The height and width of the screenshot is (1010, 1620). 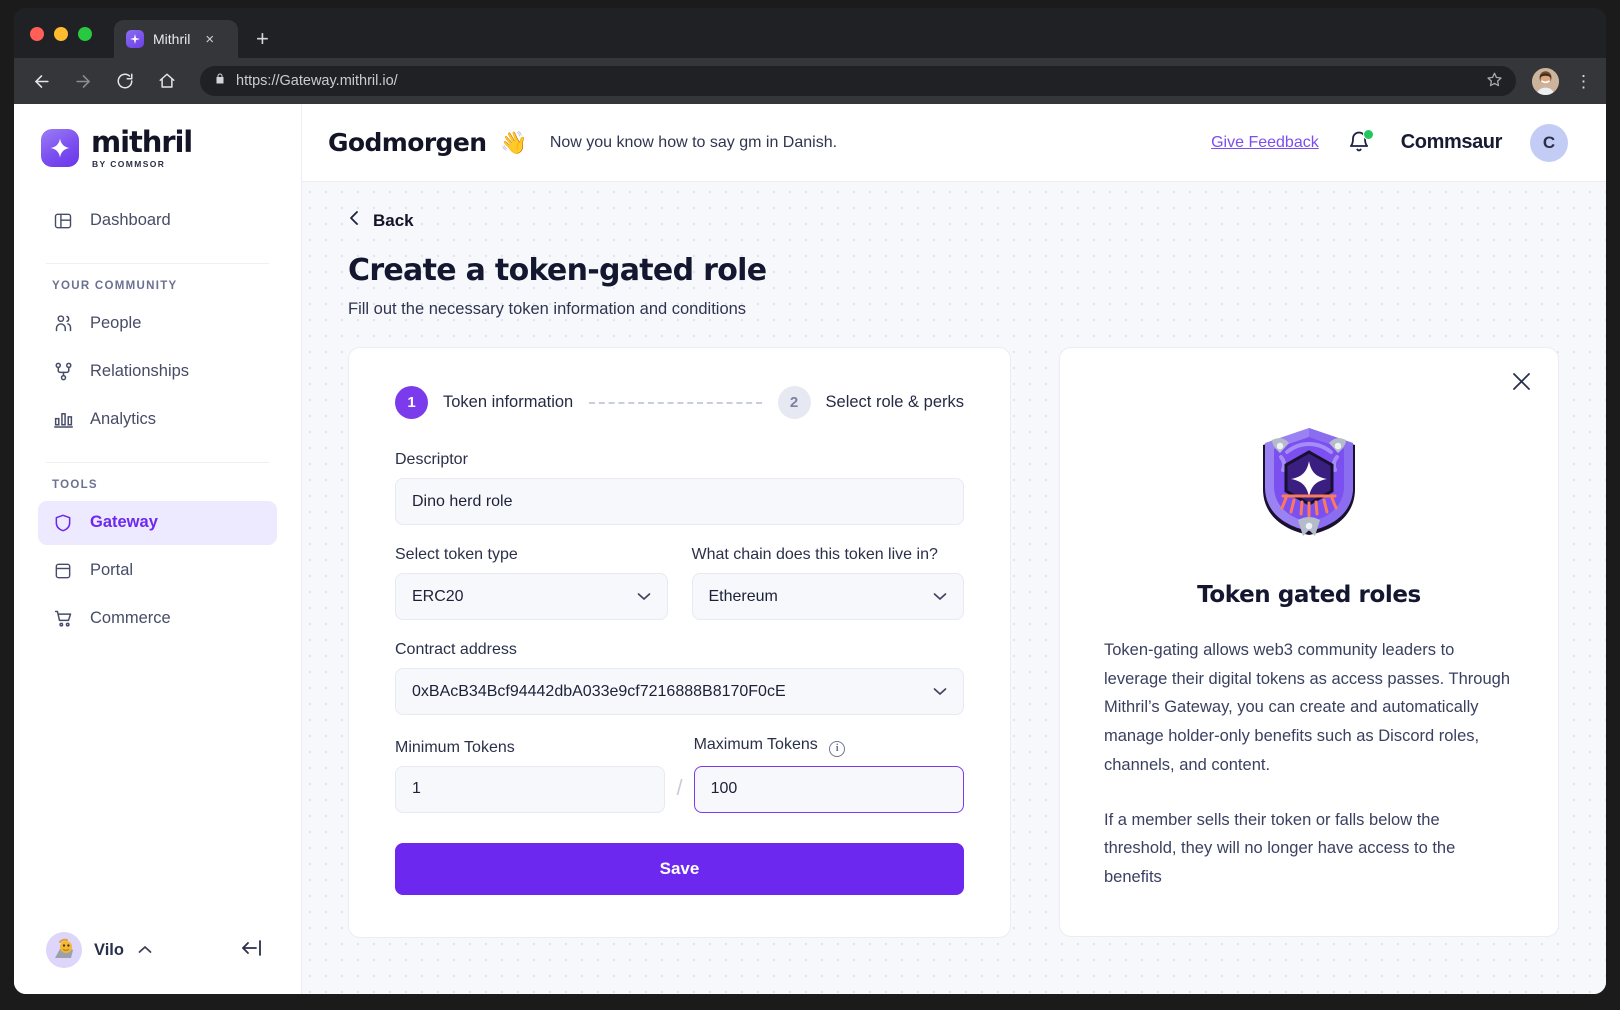 I want to click on descriptor-label: Descriptor, so click(x=431, y=459).